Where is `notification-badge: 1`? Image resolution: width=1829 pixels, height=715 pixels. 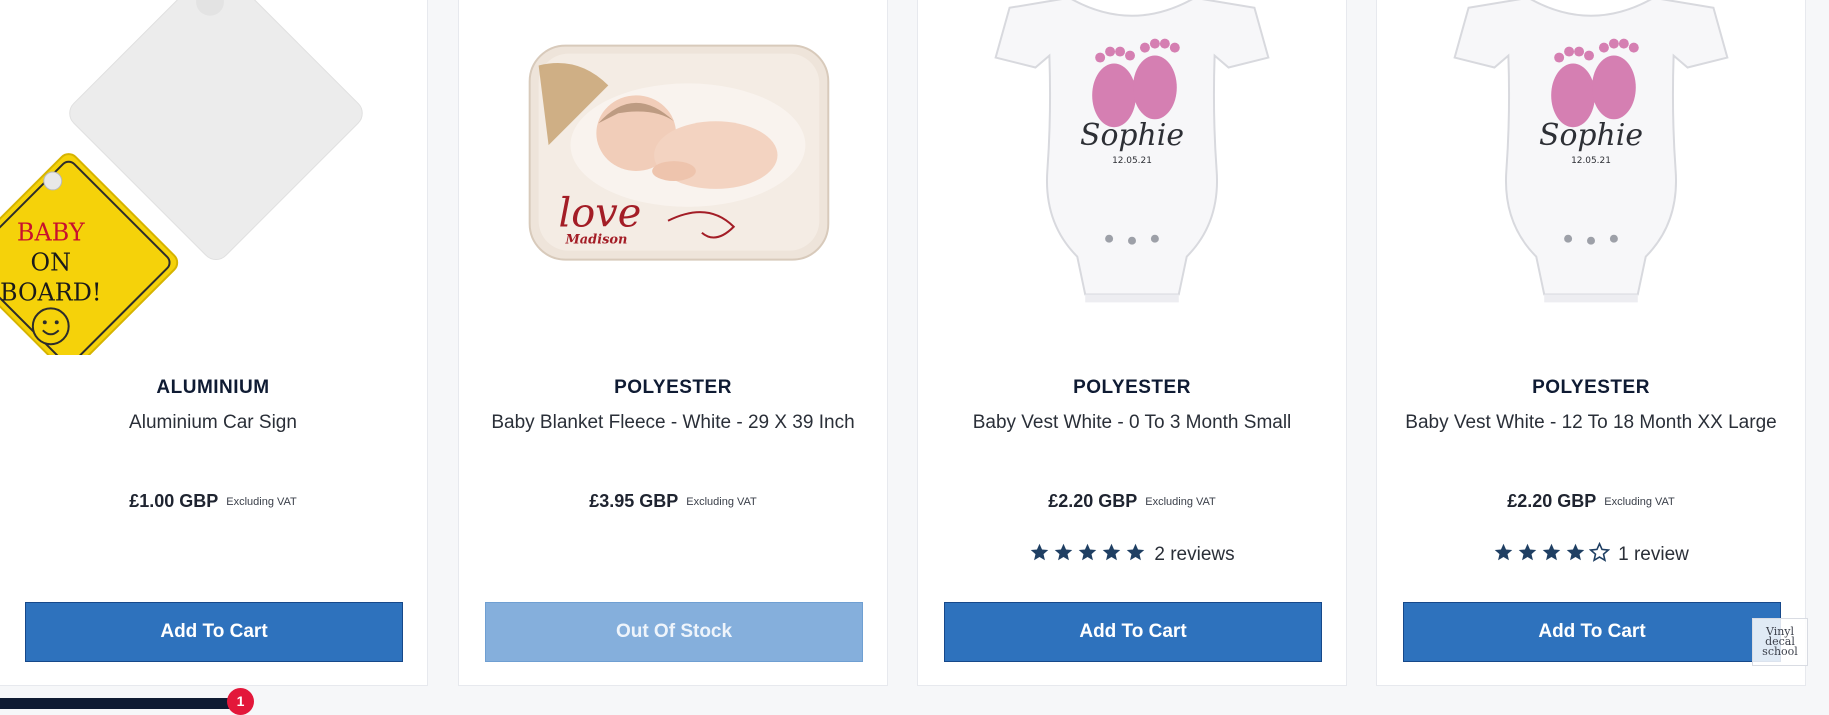 notification-badge: 1 is located at coordinates (240, 701).